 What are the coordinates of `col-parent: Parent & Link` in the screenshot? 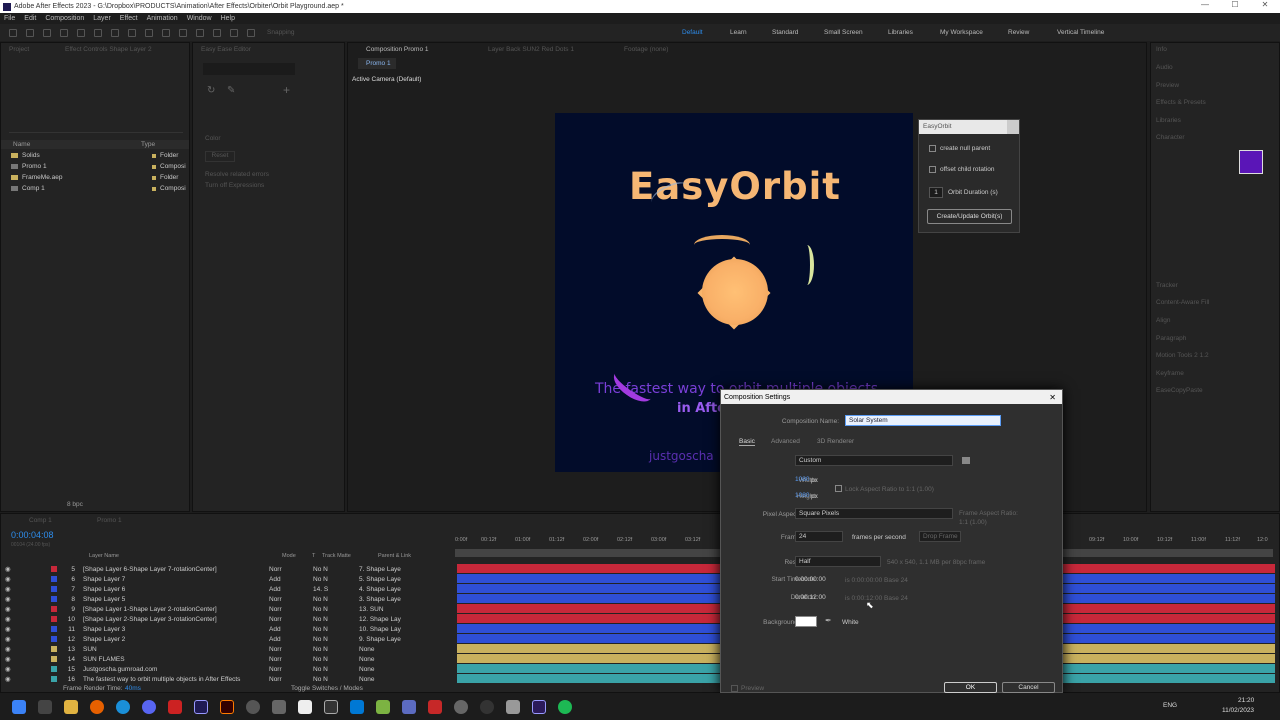 It's located at (394, 556).